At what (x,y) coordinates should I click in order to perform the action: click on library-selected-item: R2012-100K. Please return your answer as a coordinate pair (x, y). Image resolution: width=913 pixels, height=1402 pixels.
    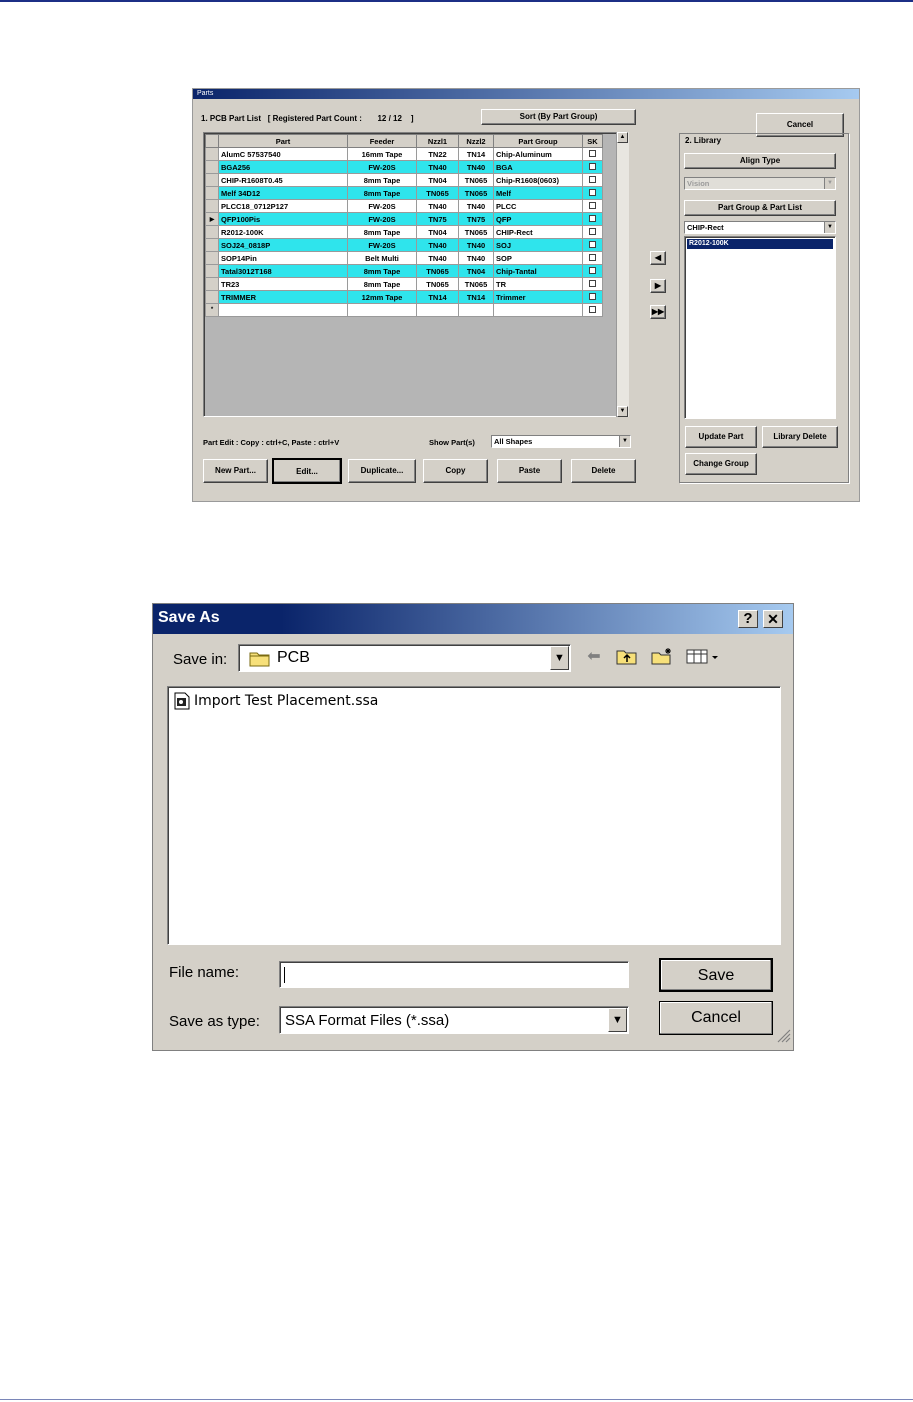
    Looking at the image, I should click on (760, 244).